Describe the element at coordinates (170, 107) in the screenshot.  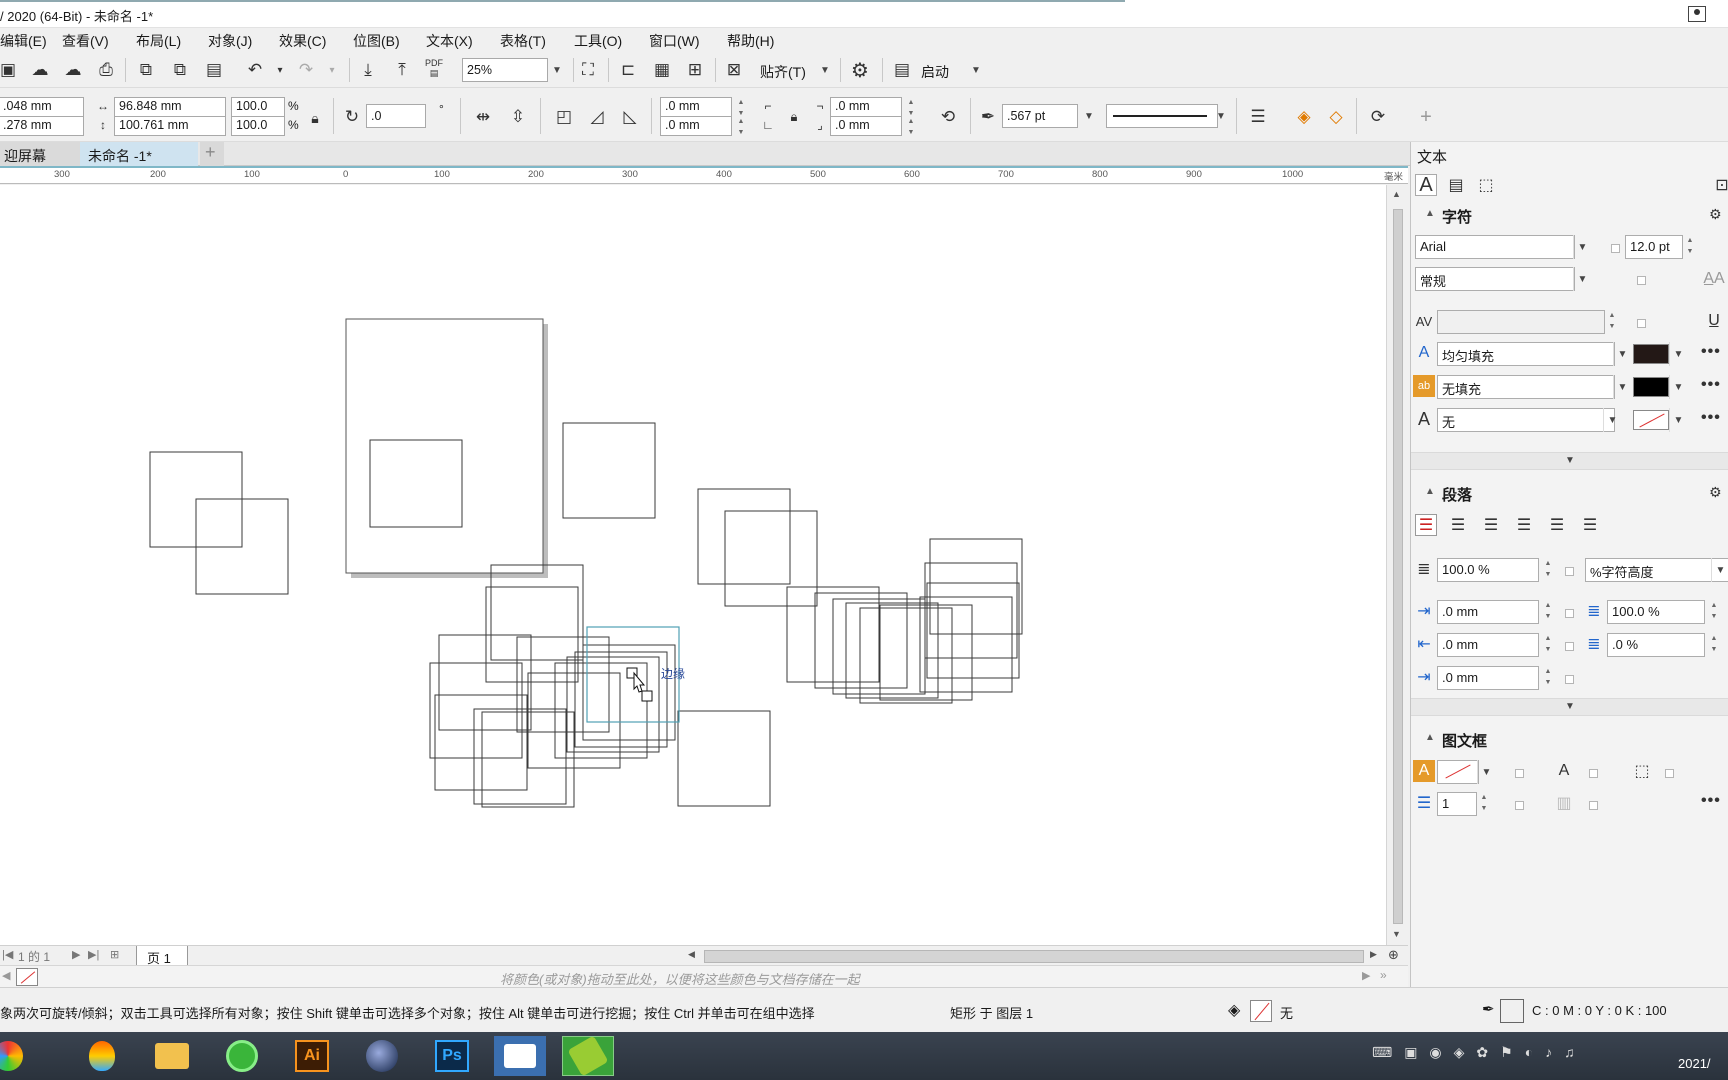
I see `width-field: 96.848 mm` at that location.